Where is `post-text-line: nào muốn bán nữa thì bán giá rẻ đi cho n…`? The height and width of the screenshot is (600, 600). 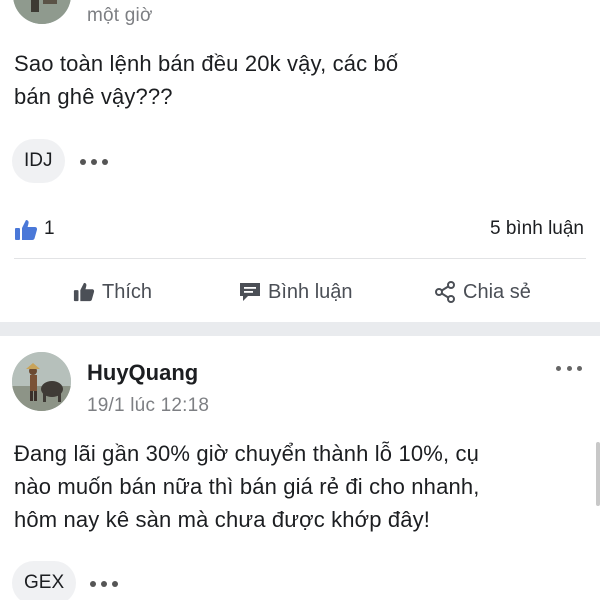
post-text-line: nào muốn bán nữa thì bán giá rẻ đi cho n… is located at coordinates (247, 486).